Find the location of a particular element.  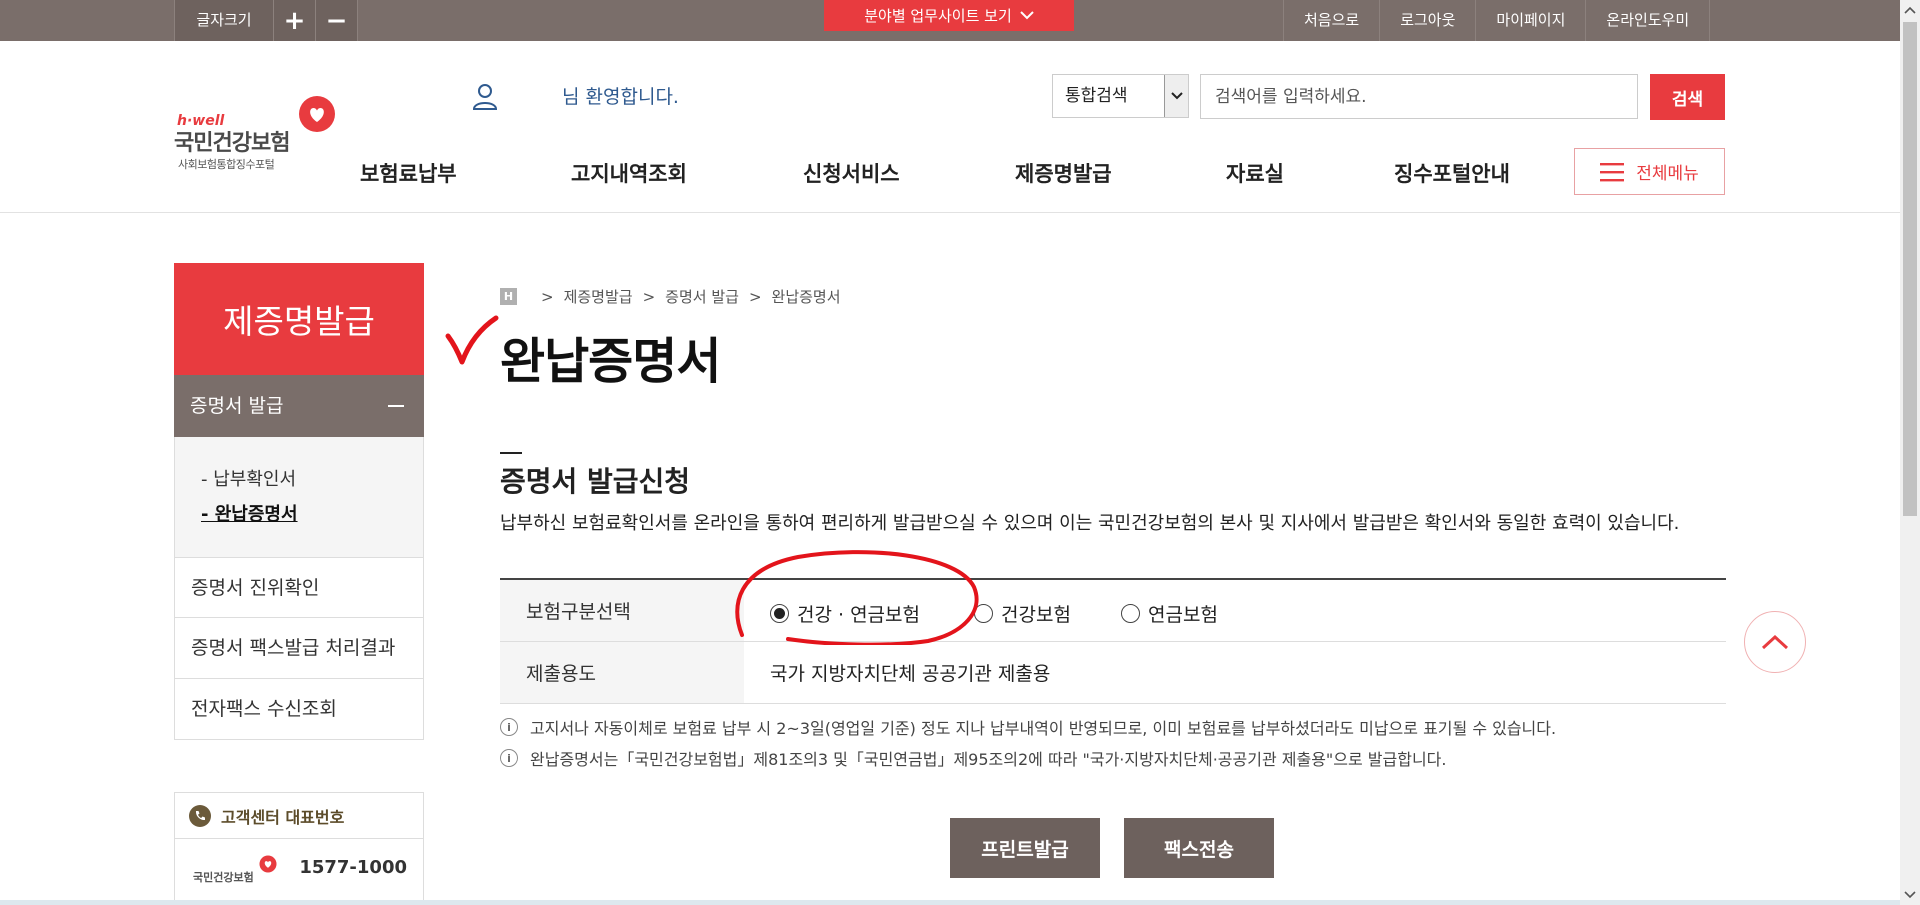

insurance-type-row: 보험구분선택 건강 · 연금보험 건강보험 연금보험 is located at coordinates (1113, 611).